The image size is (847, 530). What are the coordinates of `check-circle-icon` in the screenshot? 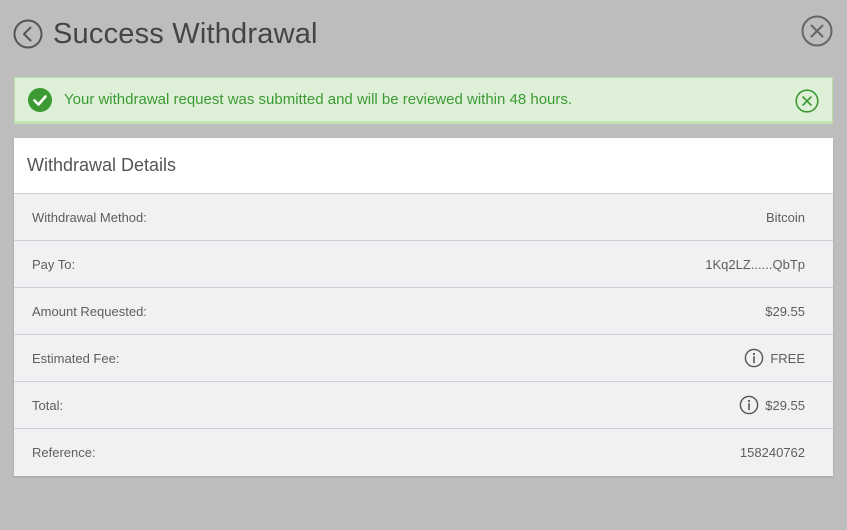 It's located at (40, 100).